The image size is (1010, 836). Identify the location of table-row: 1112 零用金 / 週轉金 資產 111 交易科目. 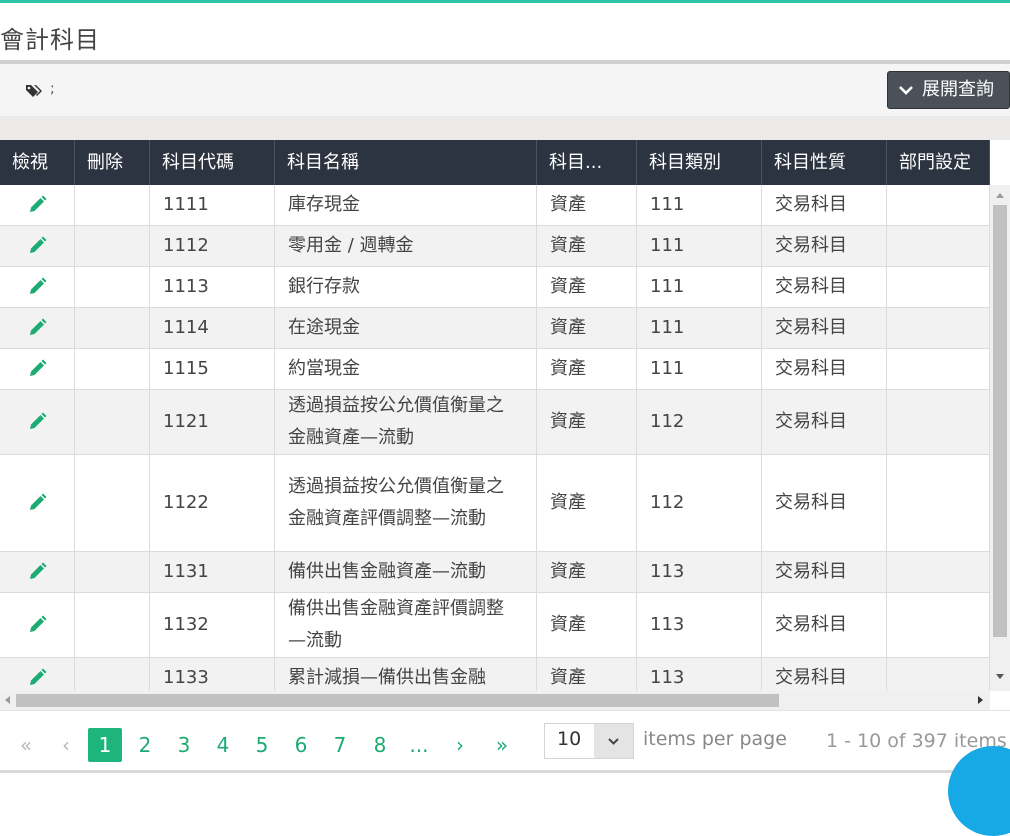
(495, 246).